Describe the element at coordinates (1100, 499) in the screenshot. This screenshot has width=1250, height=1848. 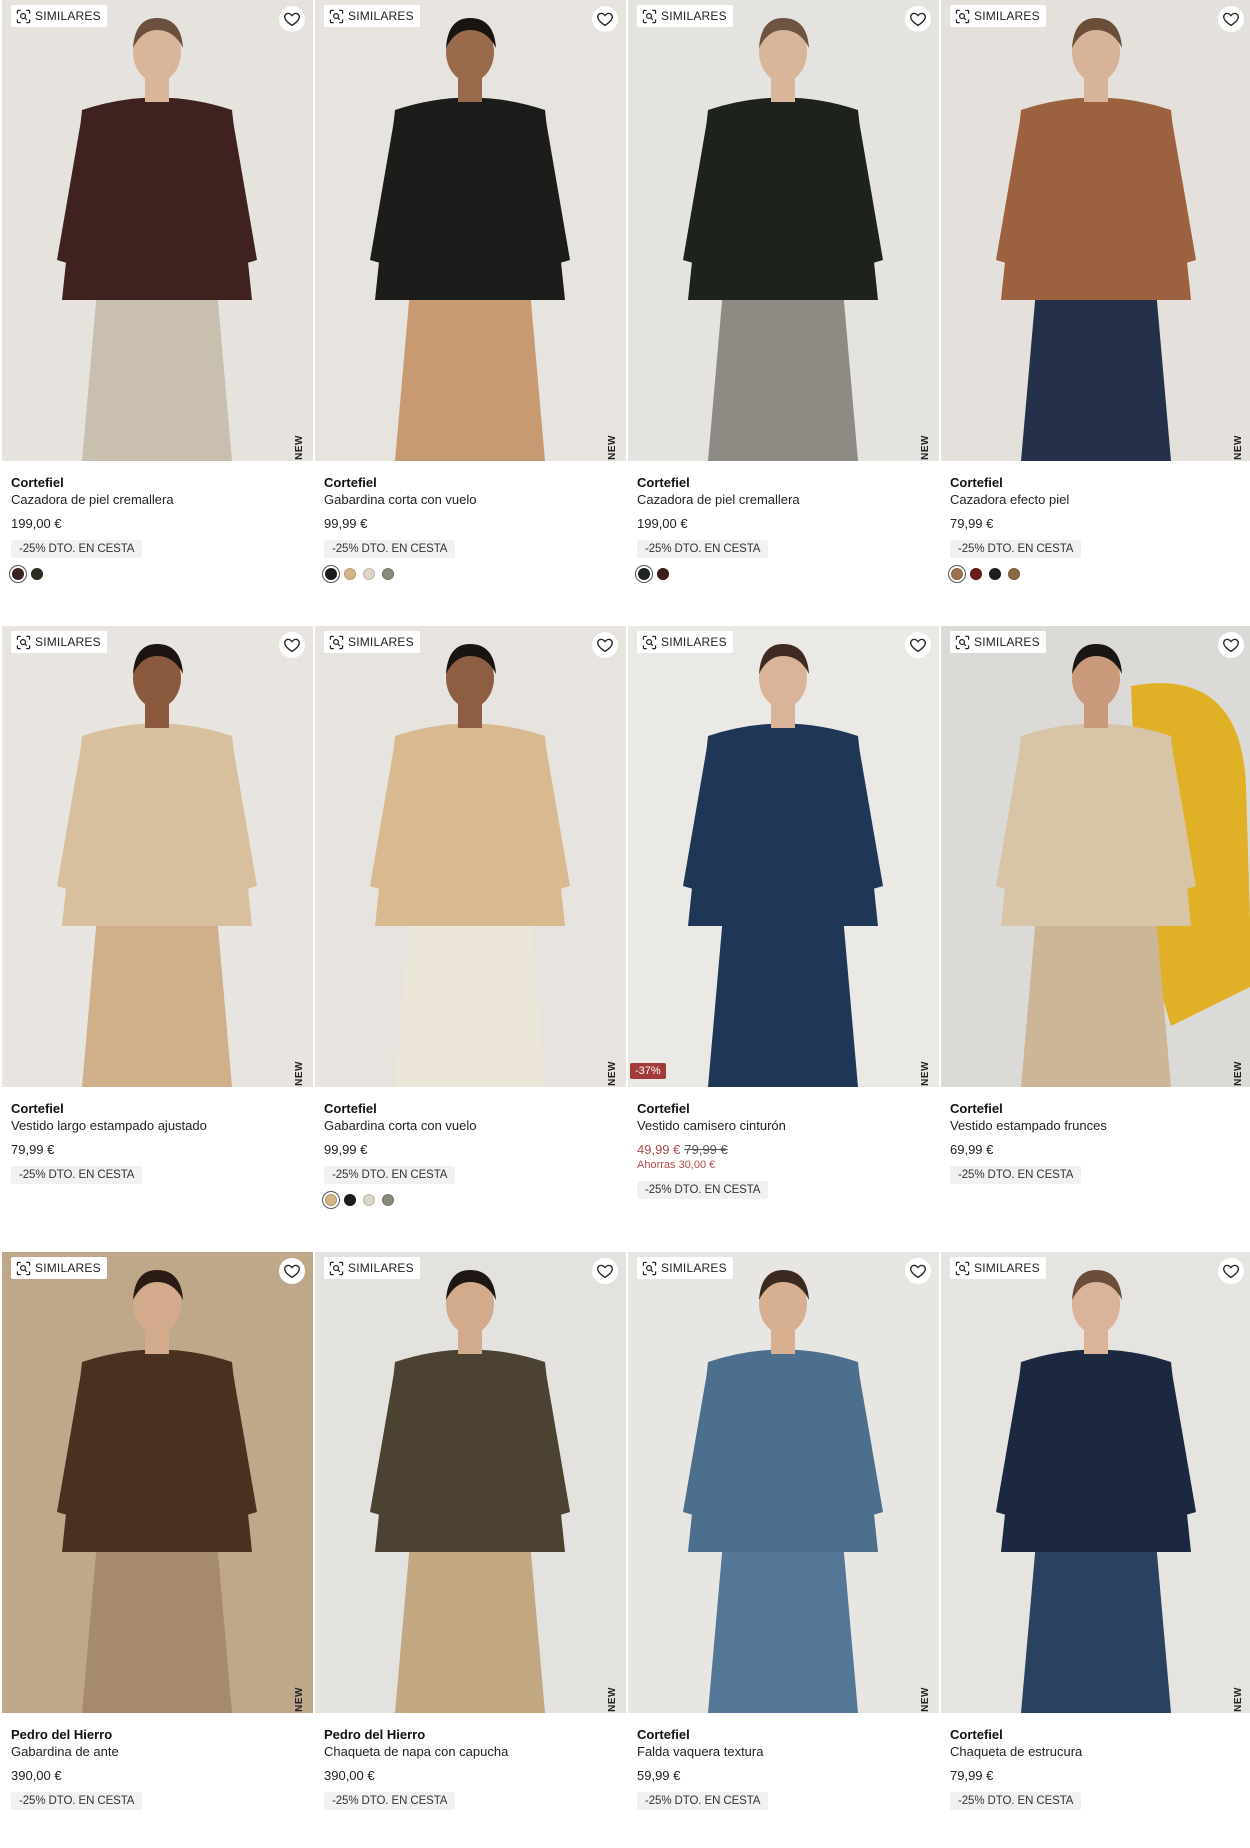
I see `product-name: Cazadora efecto piel` at that location.